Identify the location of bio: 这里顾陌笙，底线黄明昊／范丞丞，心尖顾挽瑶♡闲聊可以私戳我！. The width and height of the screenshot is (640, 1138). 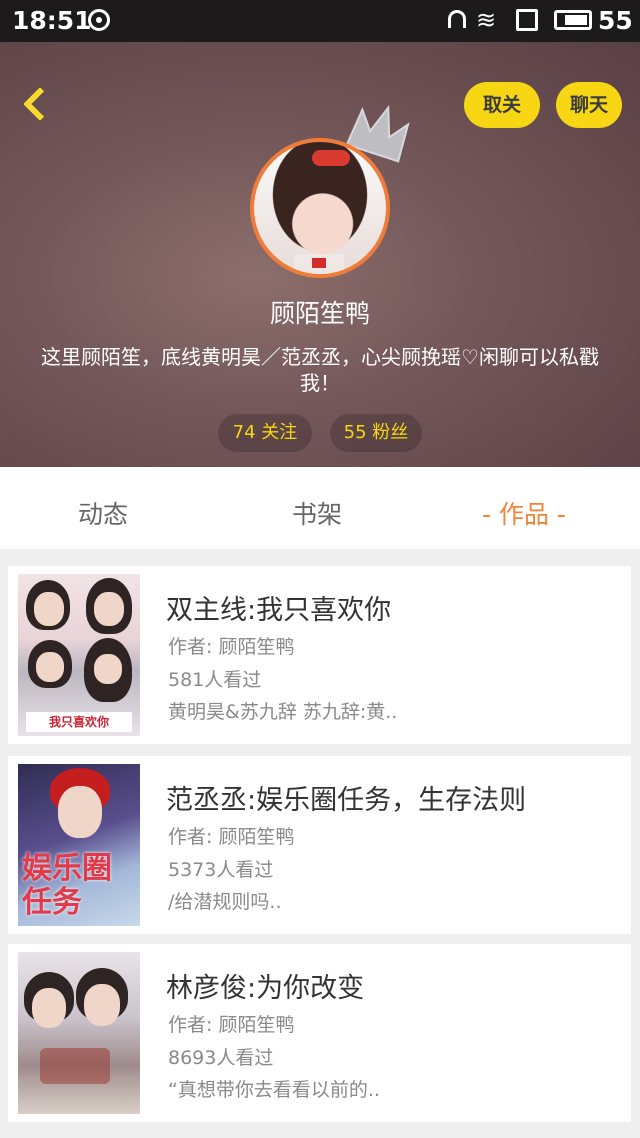
(320, 370).